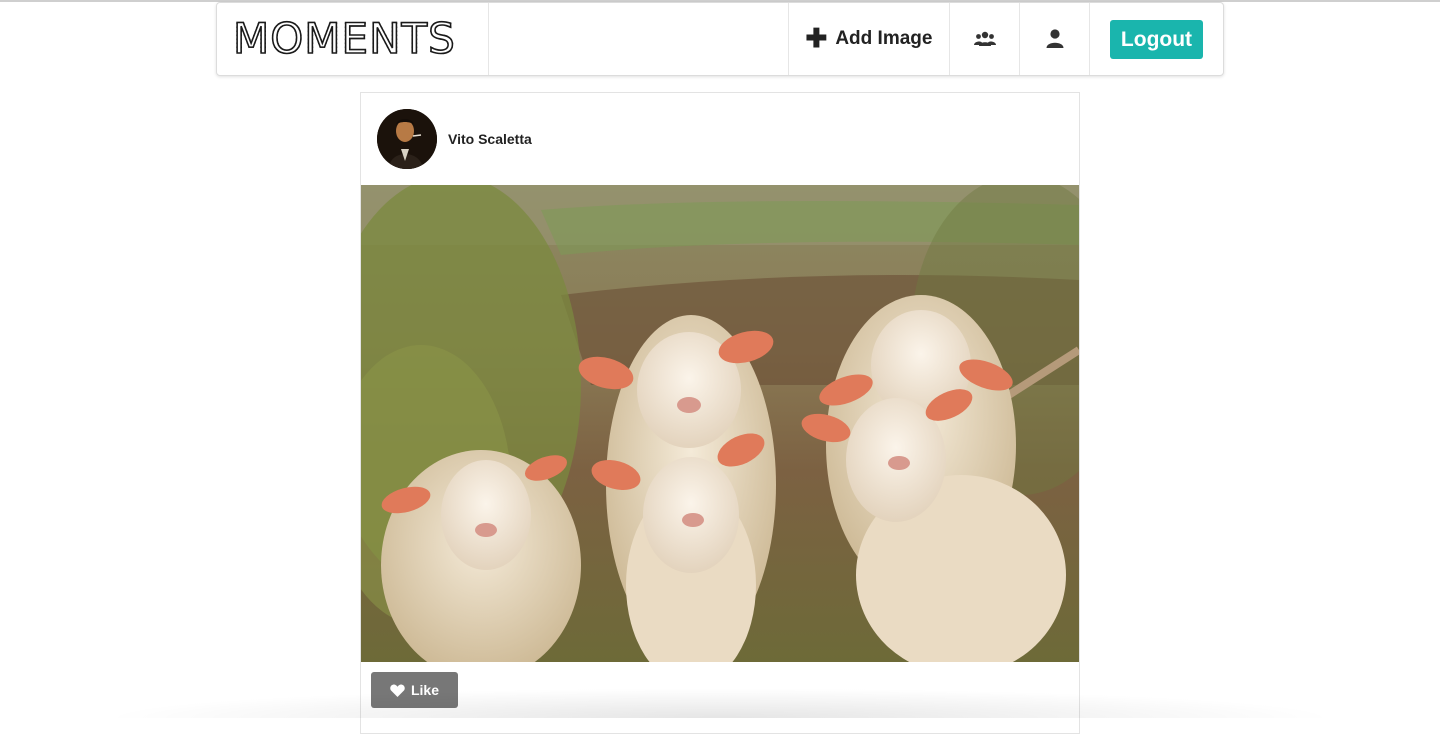 Image resolution: width=1440 pixels, height=734 pixels. What do you see at coordinates (397, 690) in the screenshot?
I see `heart-icon` at bounding box center [397, 690].